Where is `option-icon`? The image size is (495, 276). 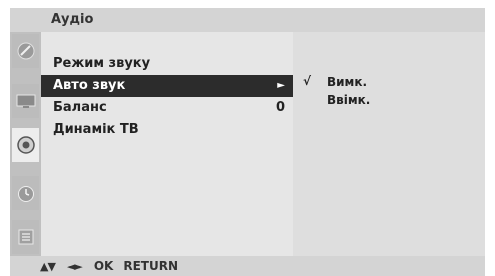
option-icon is located at coordinates (25, 237).